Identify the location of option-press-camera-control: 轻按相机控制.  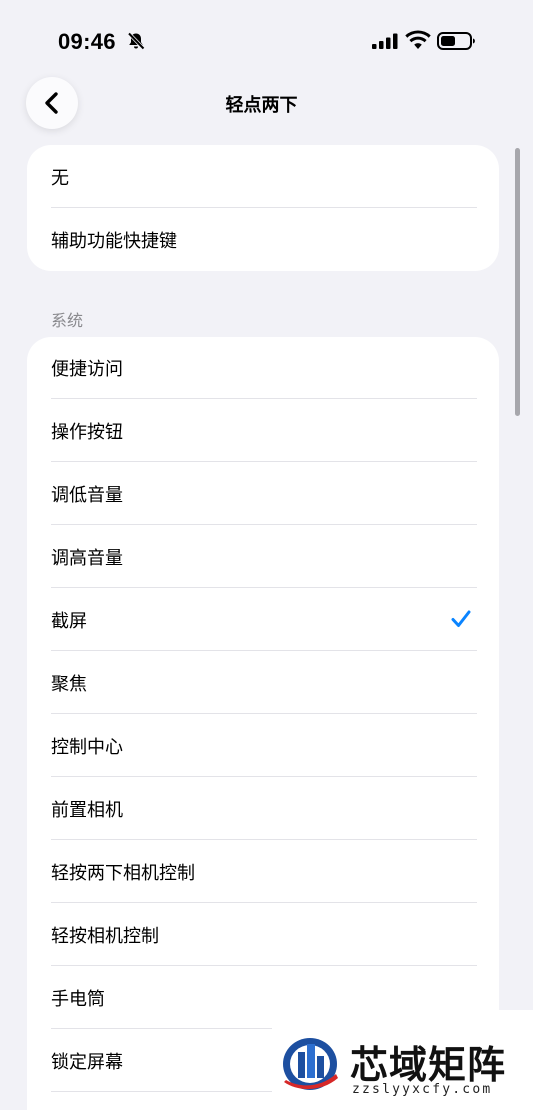
(263, 934).